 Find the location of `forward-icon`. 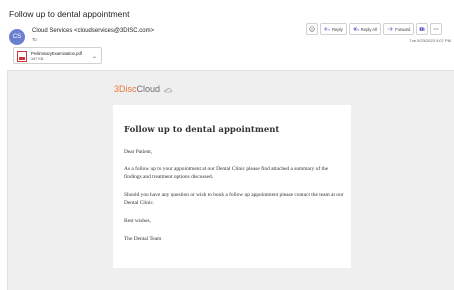

forward-icon is located at coordinates (390, 29).